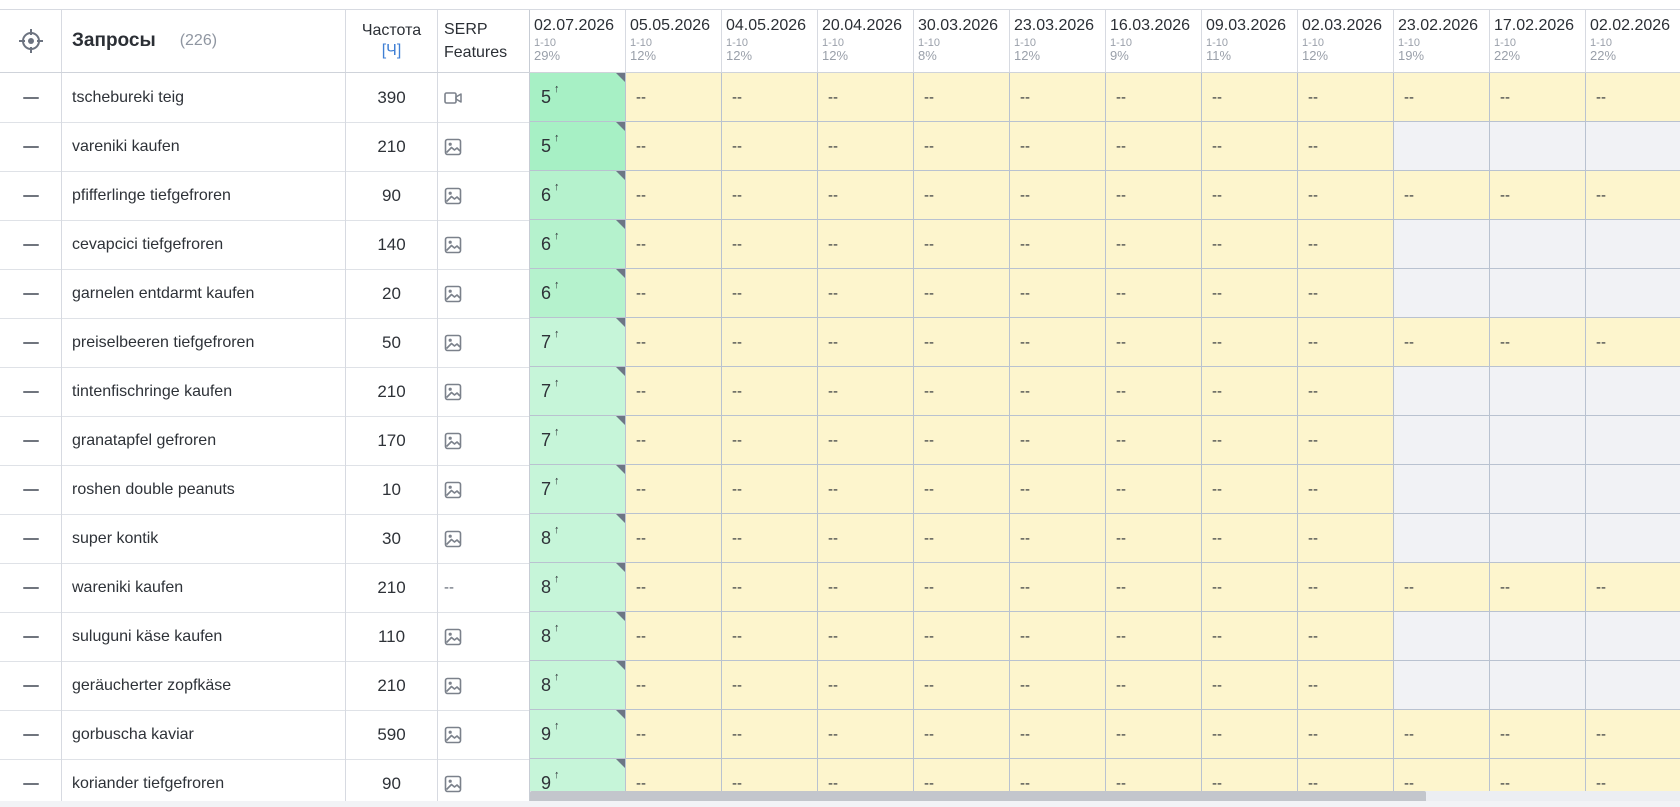 The height and width of the screenshot is (807, 1680). Describe the element at coordinates (578, 41) in the screenshot. I see `date-column-header: 02.07.2026 1-10 29%` at that location.